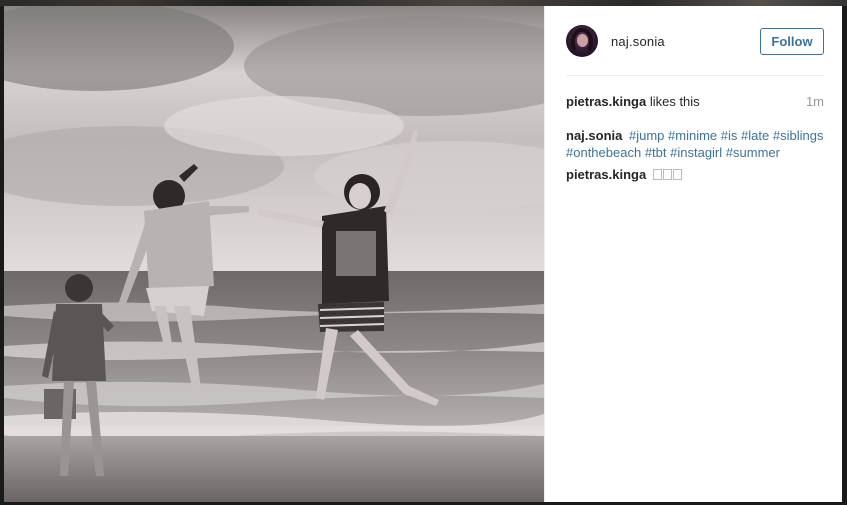 The height and width of the screenshot is (505, 847). I want to click on avatar, so click(582, 41).